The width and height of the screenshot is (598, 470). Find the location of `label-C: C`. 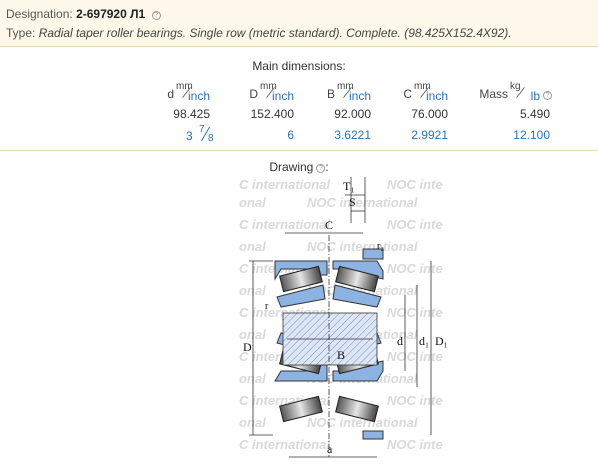

label-C: C is located at coordinates (329, 225).